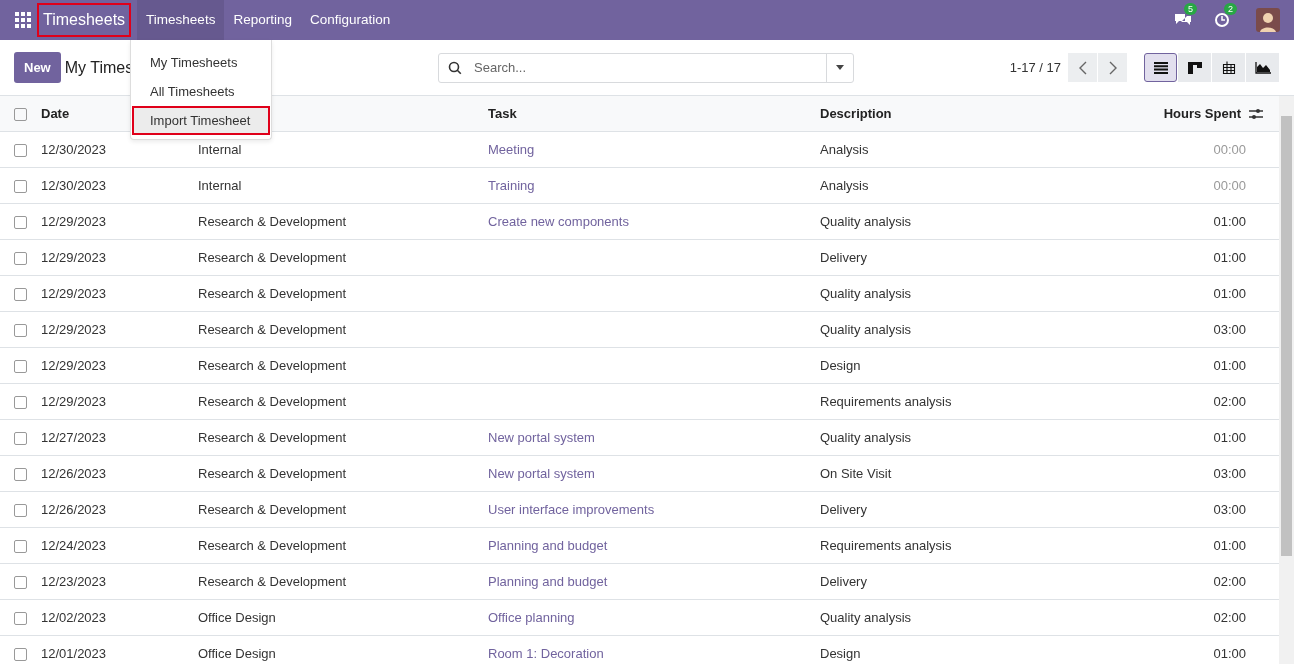 This screenshot has height=664, width=1294. Describe the element at coordinates (511, 185) in the screenshot. I see `task-link: Training` at that location.